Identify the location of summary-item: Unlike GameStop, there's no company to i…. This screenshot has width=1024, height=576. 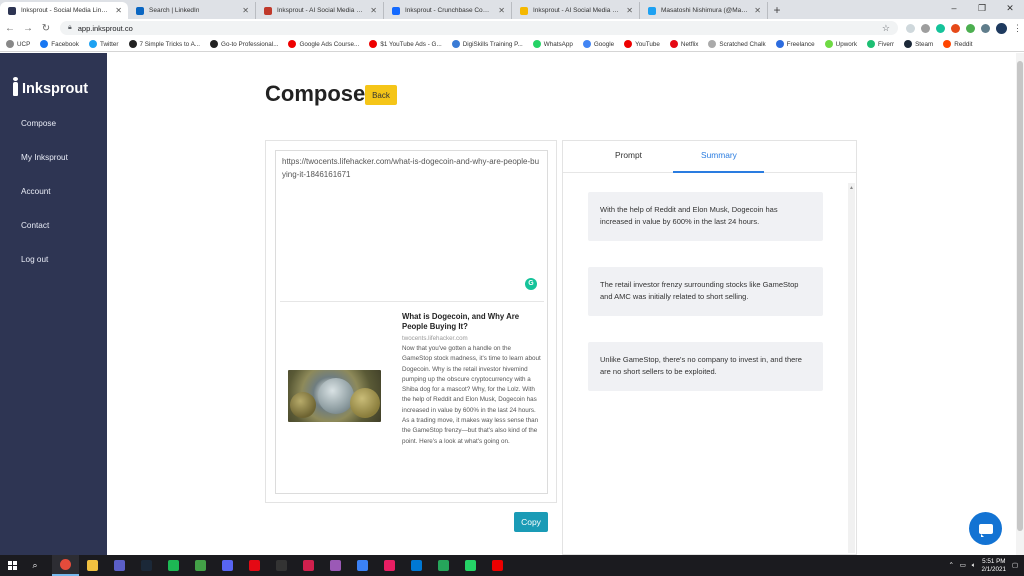
(705, 366).